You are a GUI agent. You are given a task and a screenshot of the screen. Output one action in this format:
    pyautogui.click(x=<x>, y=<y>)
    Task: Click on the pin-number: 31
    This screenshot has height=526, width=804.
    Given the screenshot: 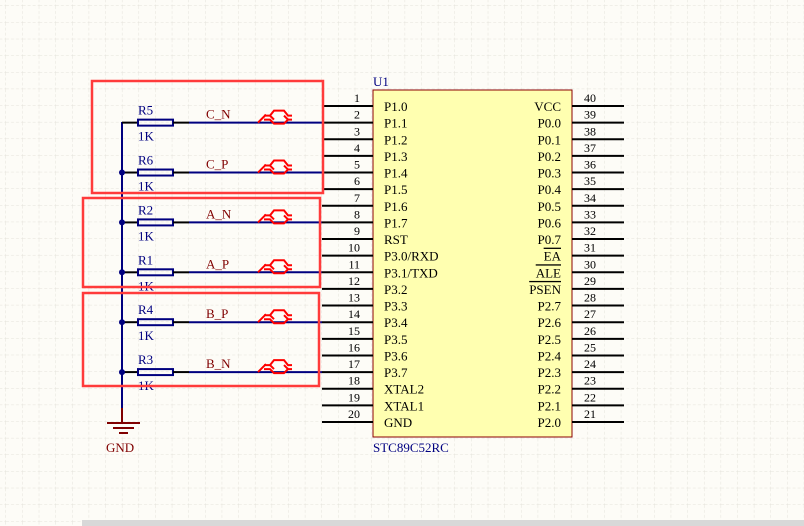 What is the action you would take?
    pyautogui.click(x=590, y=248)
    